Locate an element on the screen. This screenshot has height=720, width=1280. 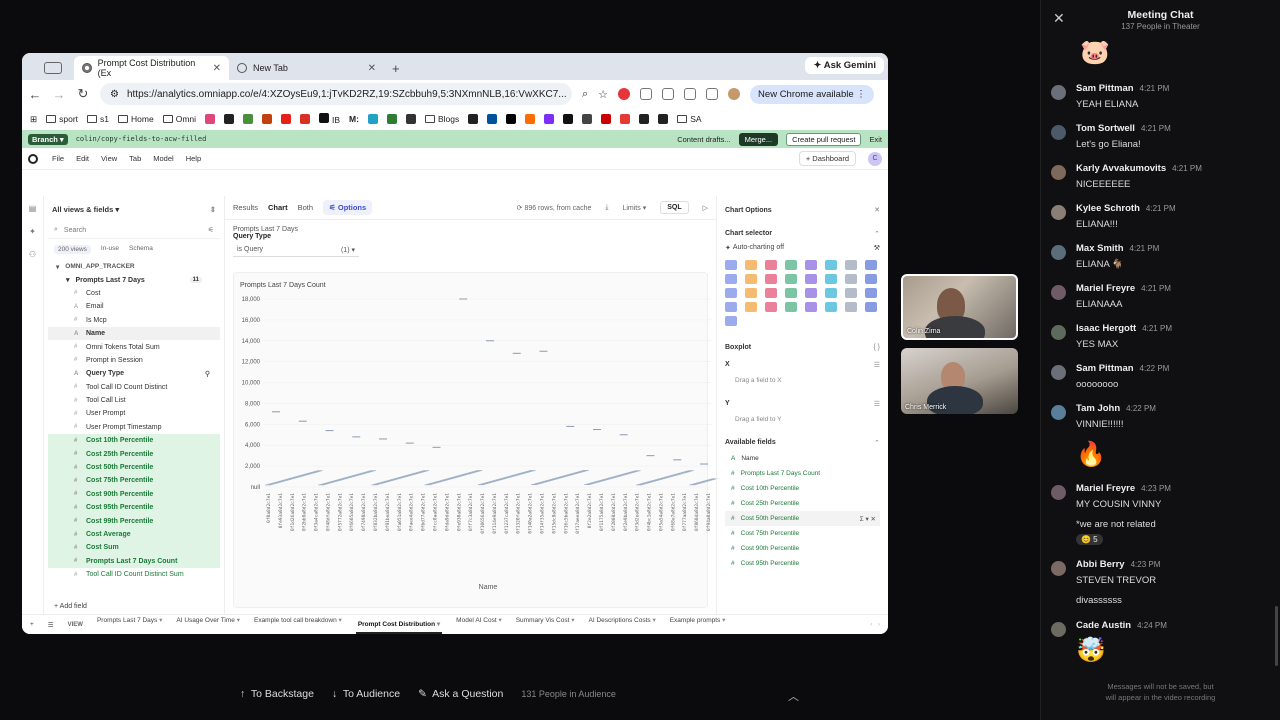
axis-settings-icon: ☰ is located at coordinates (877, 365).